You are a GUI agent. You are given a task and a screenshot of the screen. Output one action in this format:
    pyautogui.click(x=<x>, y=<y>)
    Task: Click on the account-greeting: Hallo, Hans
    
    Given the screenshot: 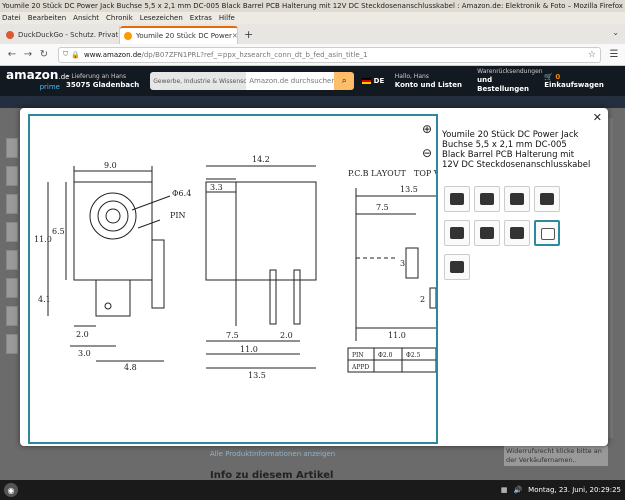 What is the action you would take?
    pyautogui.click(x=411, y=76)
    